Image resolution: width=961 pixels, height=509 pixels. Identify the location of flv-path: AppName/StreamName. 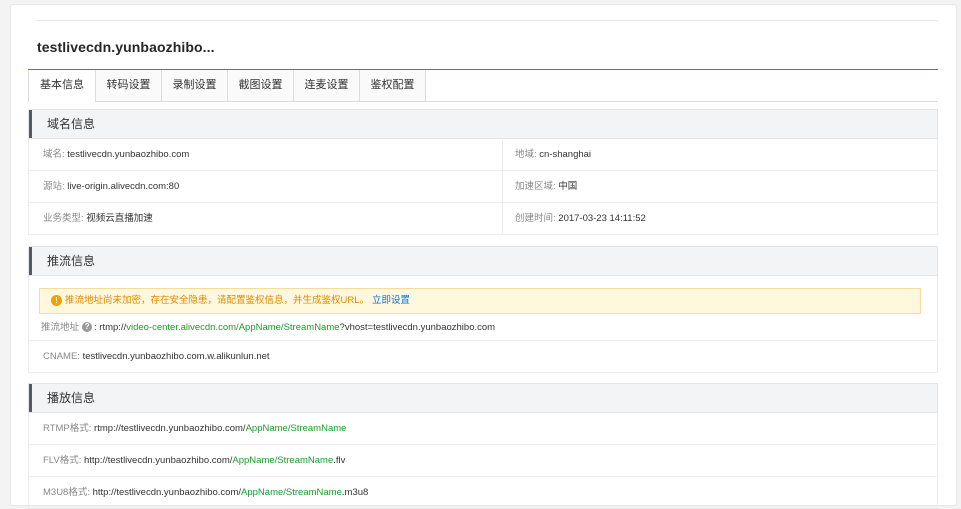
(283, 460).